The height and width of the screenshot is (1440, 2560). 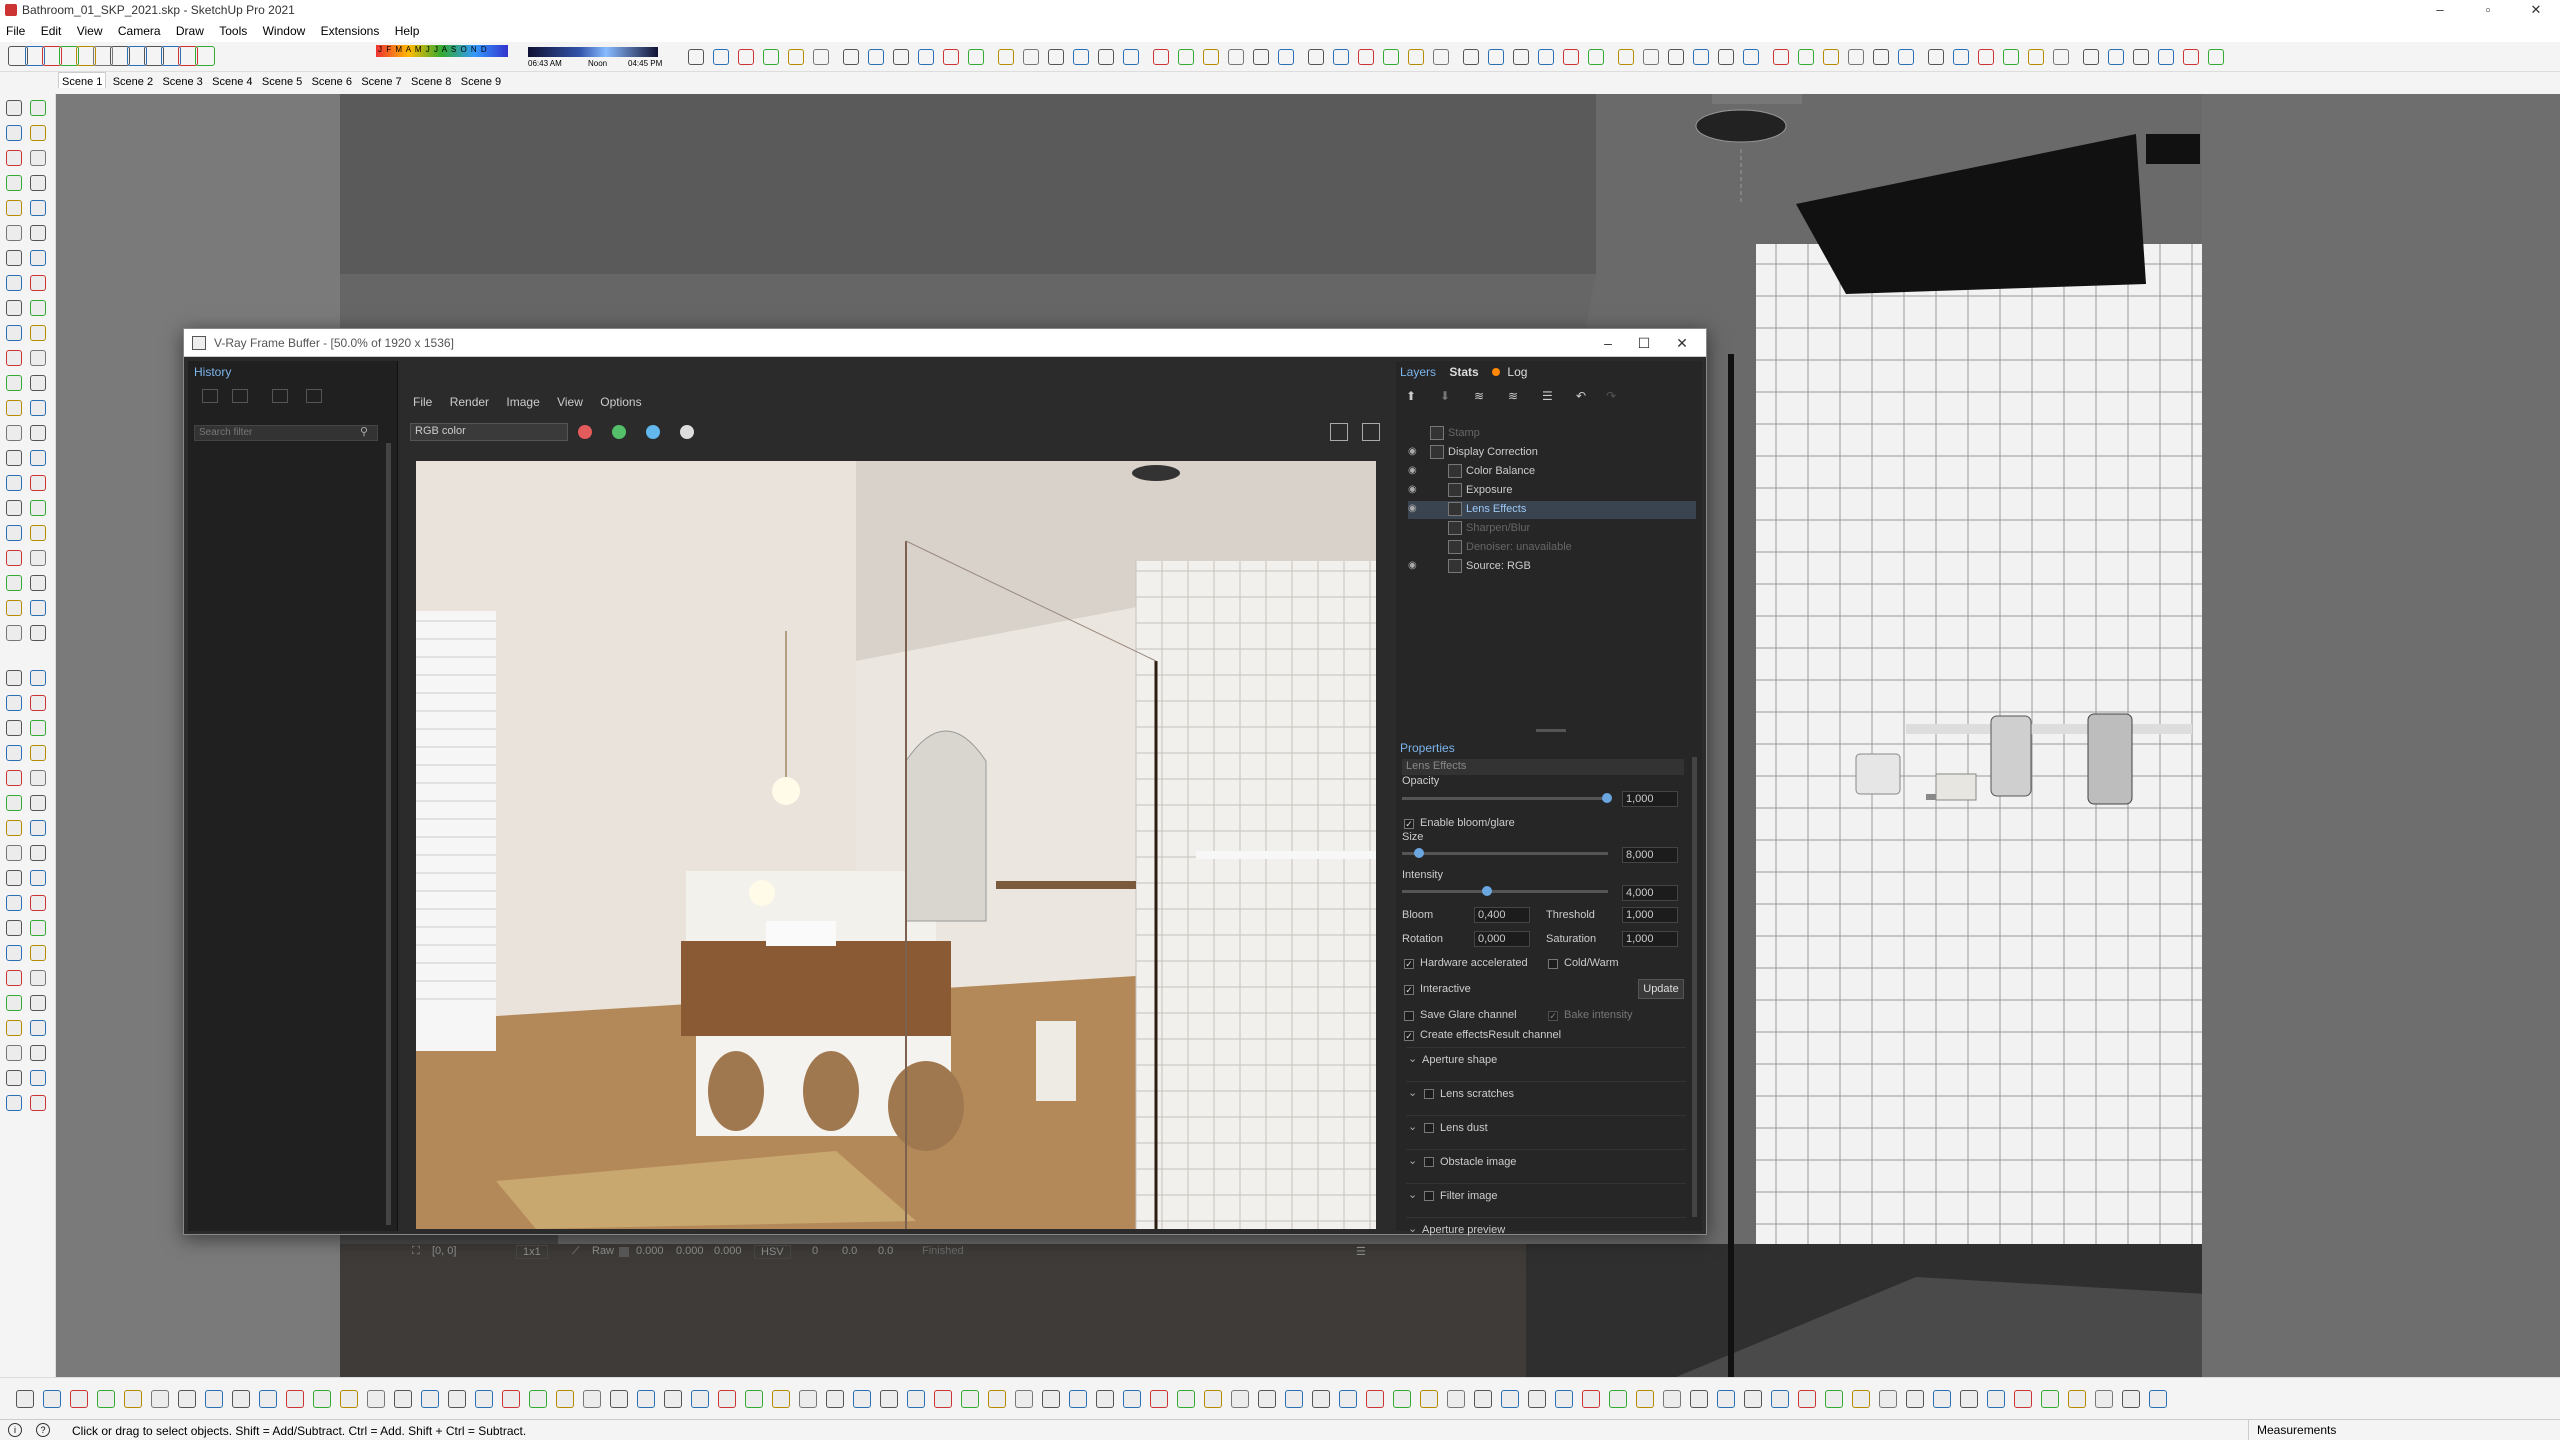 I want to click on save-layers-icon: ⬇, so click(x=1445, y=396).